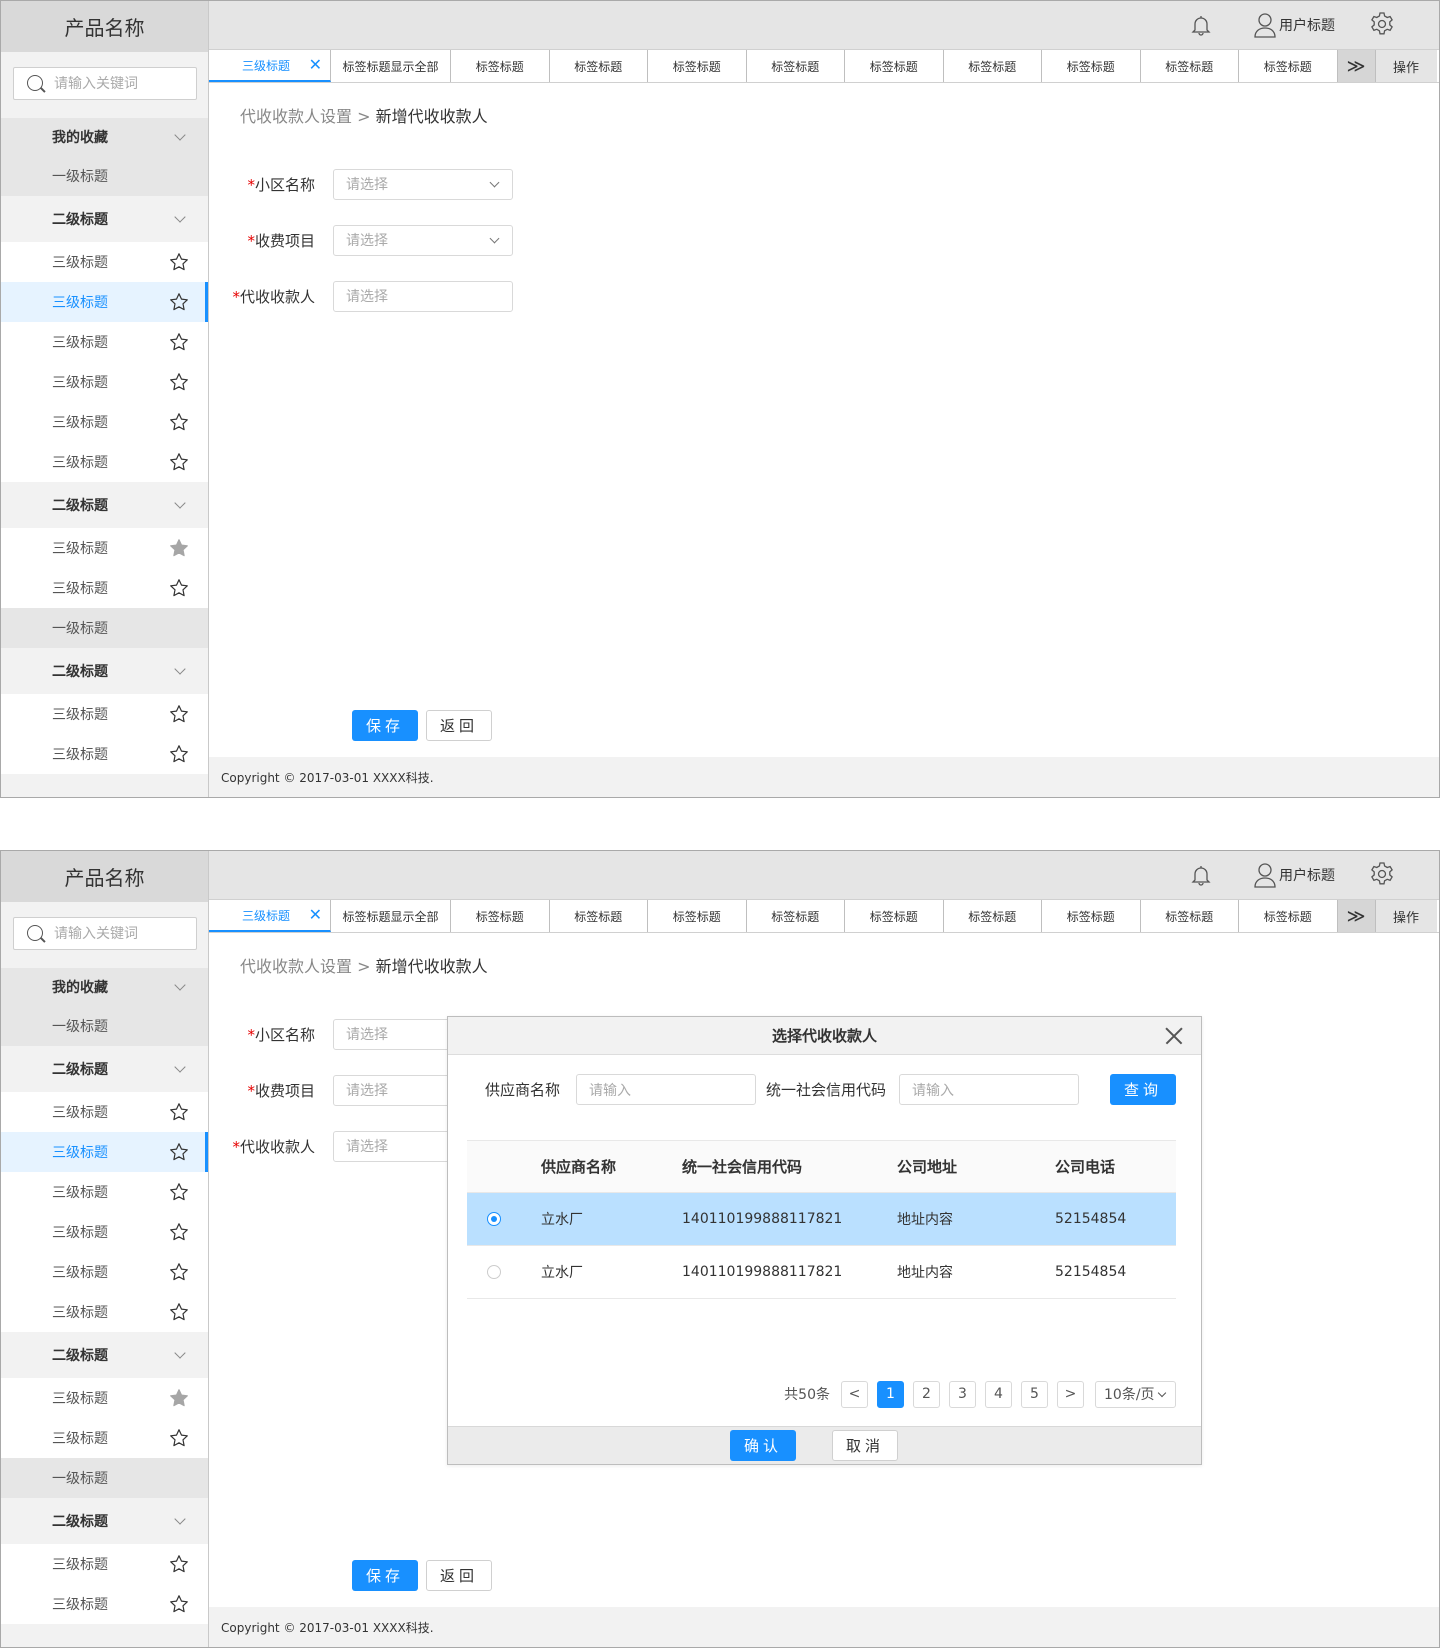 The width and height of the screenshot is (1440, 1648). What do you see at coordinates (821, 1272) in the screenshot?
I see `table-row: 立水厂 140110199888117821 地址内容 52154854` at bounding box center [821, 1272].